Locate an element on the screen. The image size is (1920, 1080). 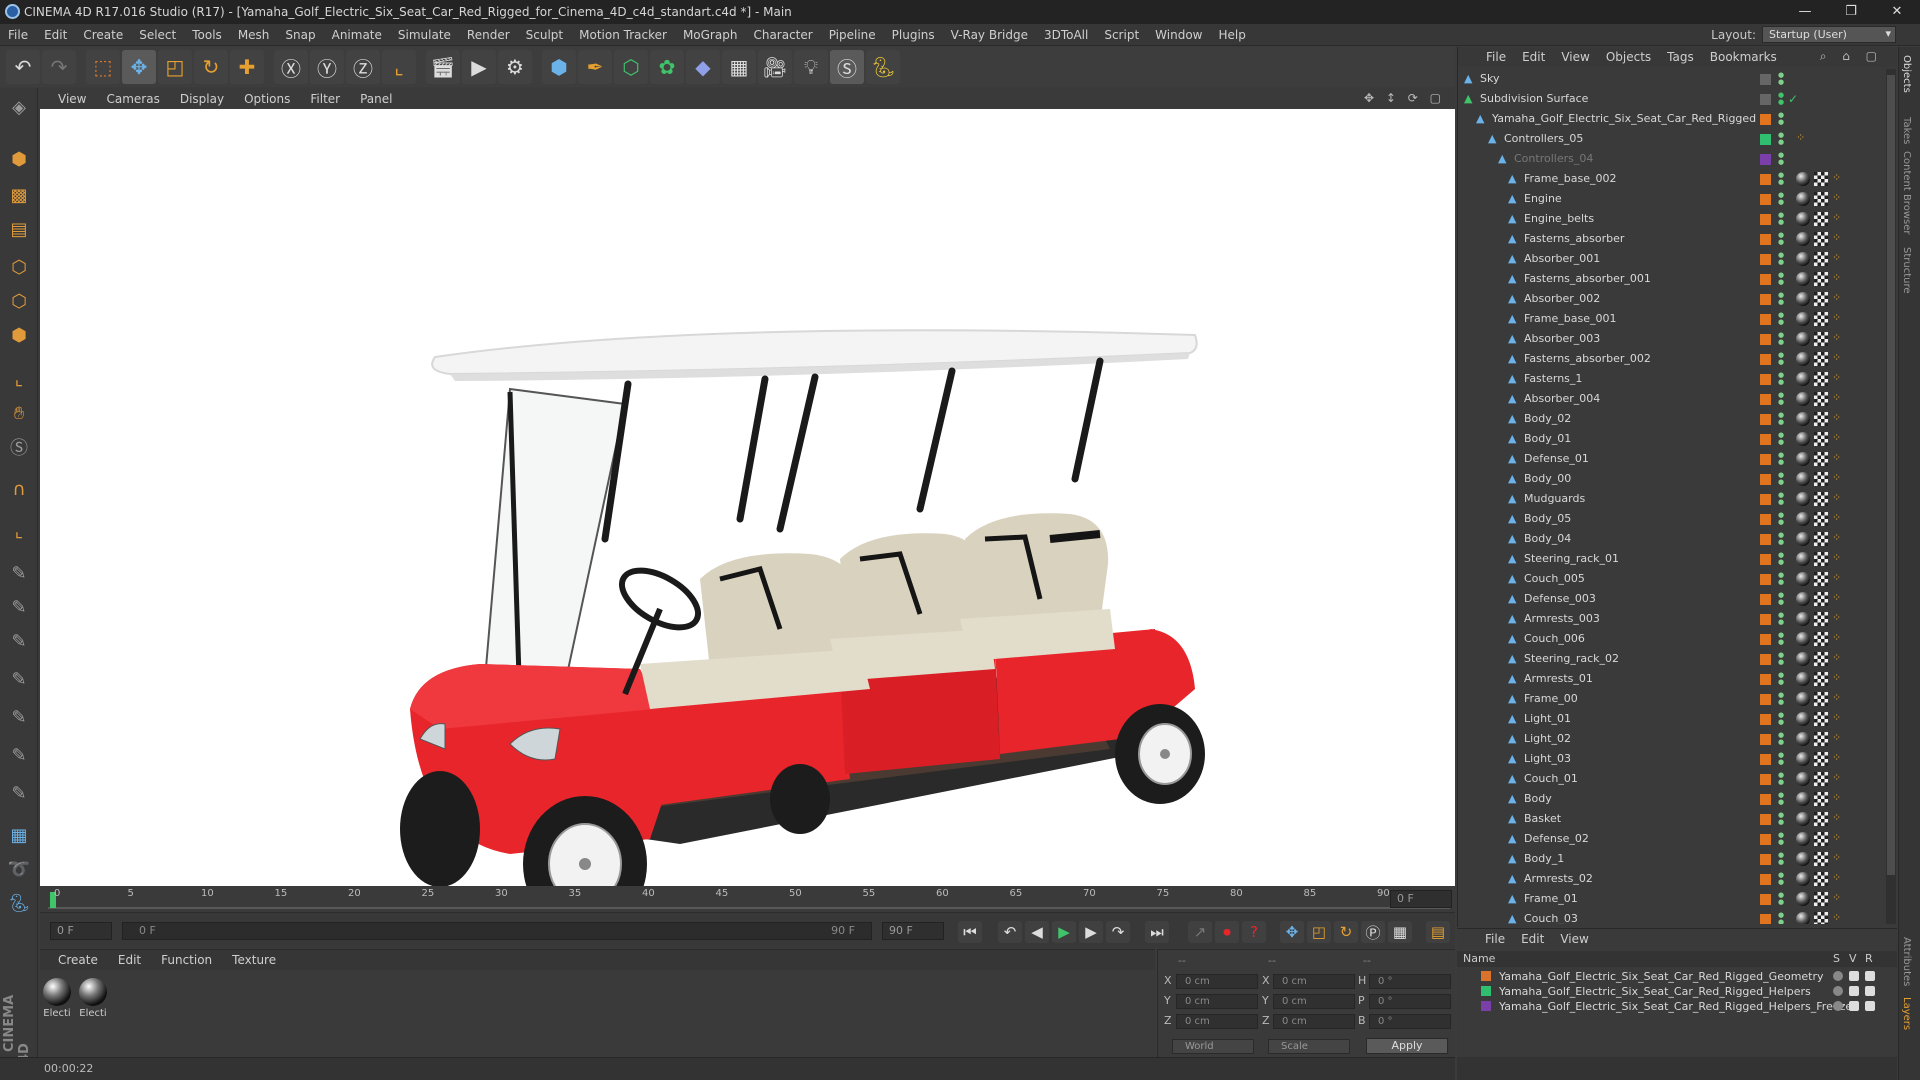
render-picture-viewer-button: ▶ is located at coordinates (479, 67).